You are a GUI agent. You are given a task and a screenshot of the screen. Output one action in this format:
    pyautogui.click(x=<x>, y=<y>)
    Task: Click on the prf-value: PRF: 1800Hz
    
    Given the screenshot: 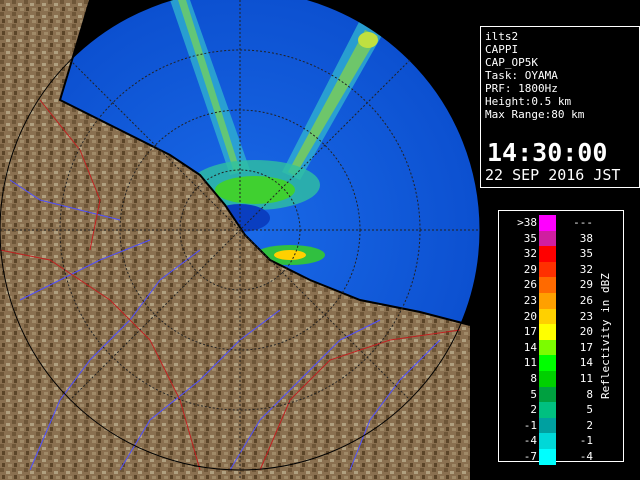 What is the action you would take?
    pyautogui.click(x=521, y=88)
    